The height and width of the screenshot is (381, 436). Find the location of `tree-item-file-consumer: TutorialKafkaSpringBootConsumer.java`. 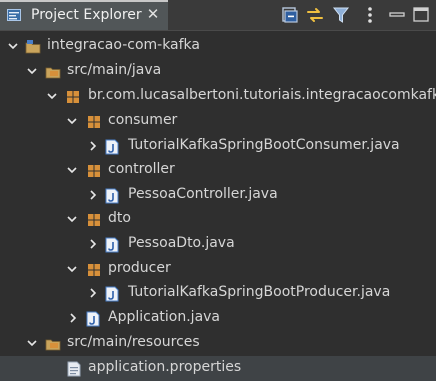

tree-item-file-consumer: TutorialKafkaSpringBootConsumer.java is located at coordinates (218, 146).